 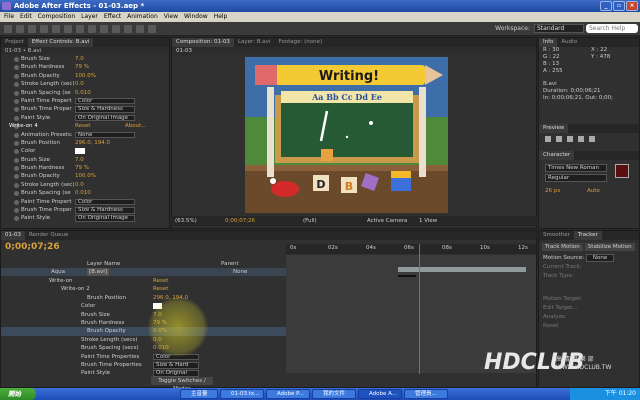 What do you see at coordinates (587, 235) in the screenshot?
I see `tab-tracker: Tracker` at bounding box center [587, 235].